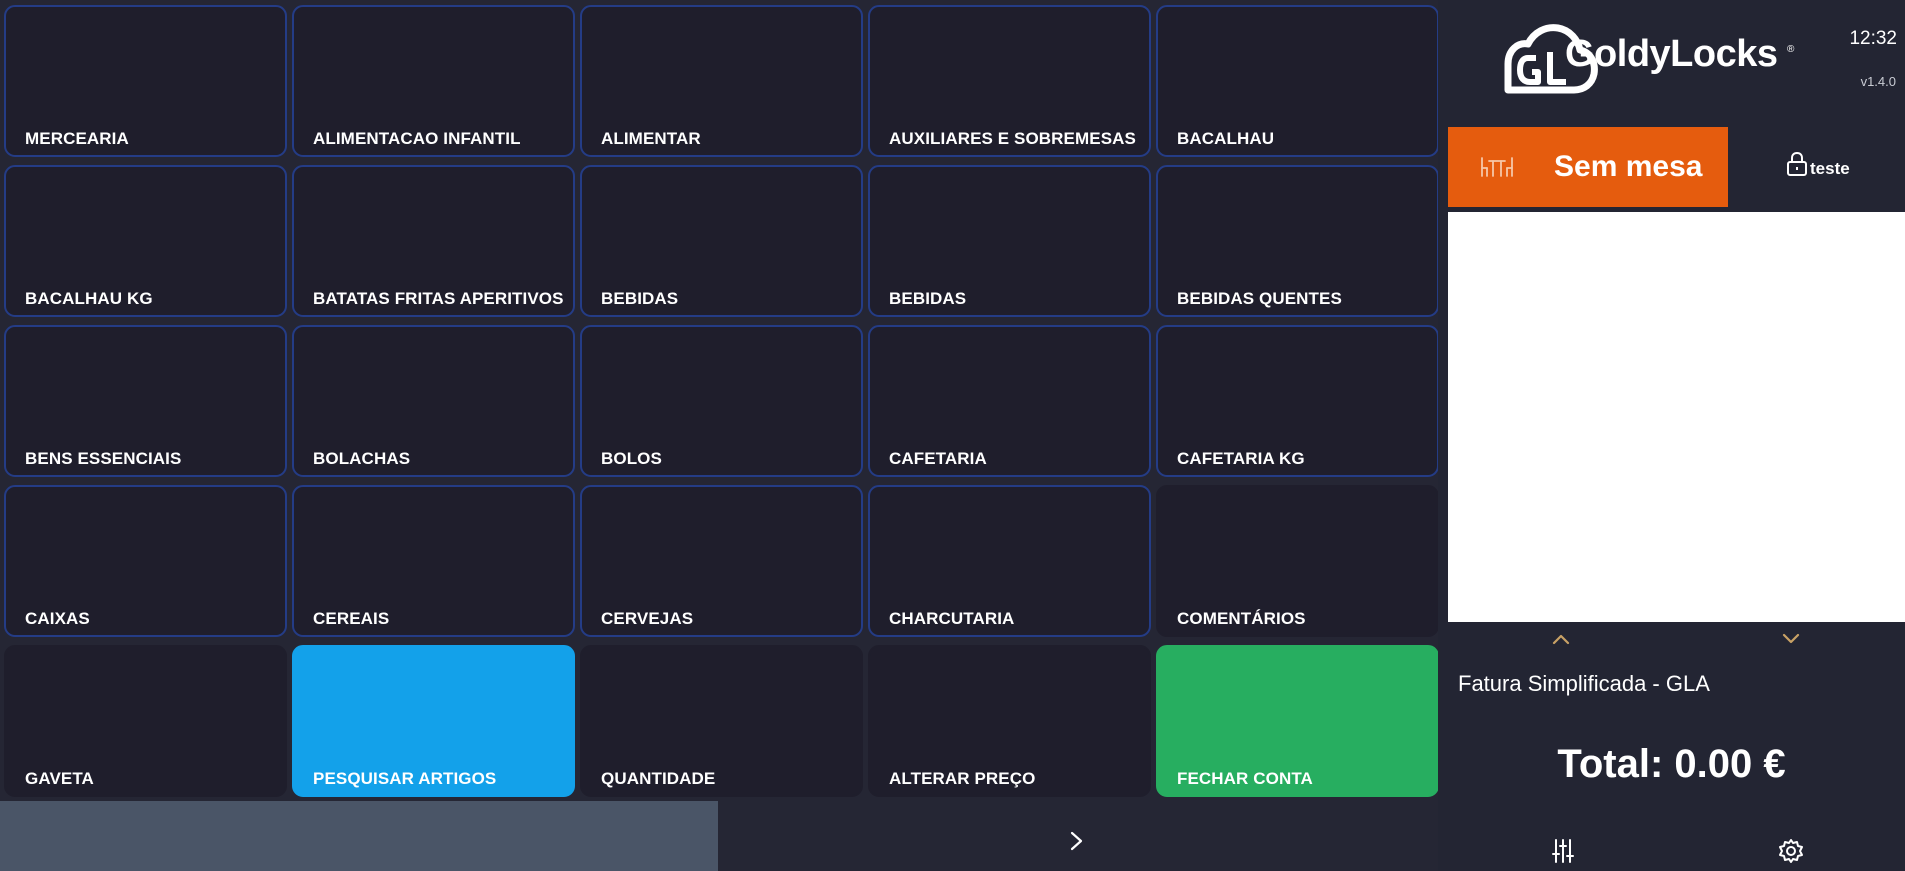 The width and height of the screenshot is (1905, 871). What do you see at coordinates (438, 298) in the screenshot?
I see `tile-label: BATATAS FRITAS APERITIVOS` at bounding box center [438, 298].